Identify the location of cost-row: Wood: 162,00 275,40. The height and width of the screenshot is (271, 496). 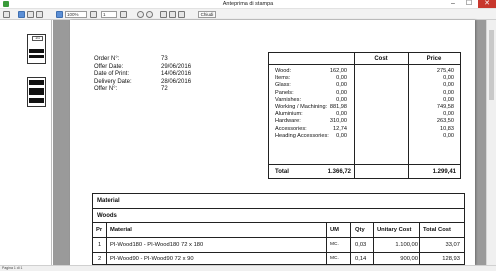
(366, 71).